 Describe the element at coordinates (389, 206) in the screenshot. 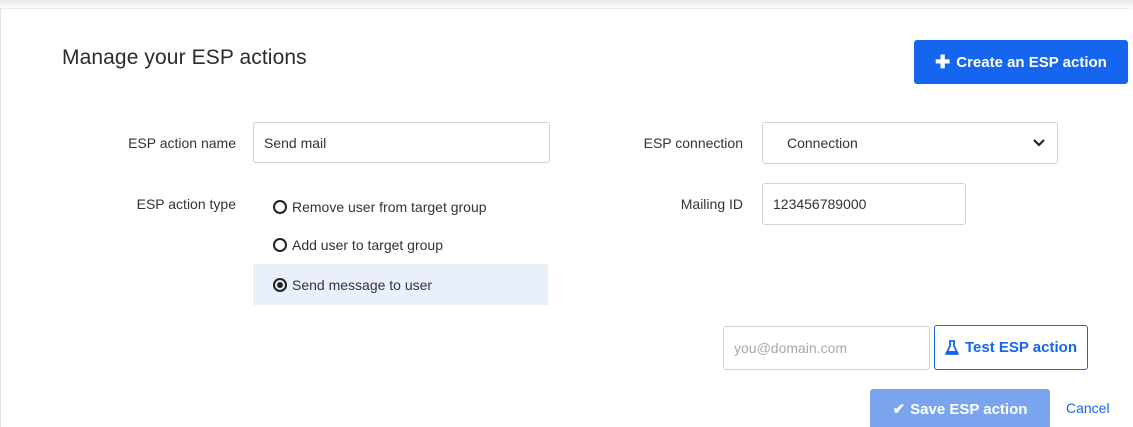

I see `radio-remove-user-label: Remove user from target group` at that location.